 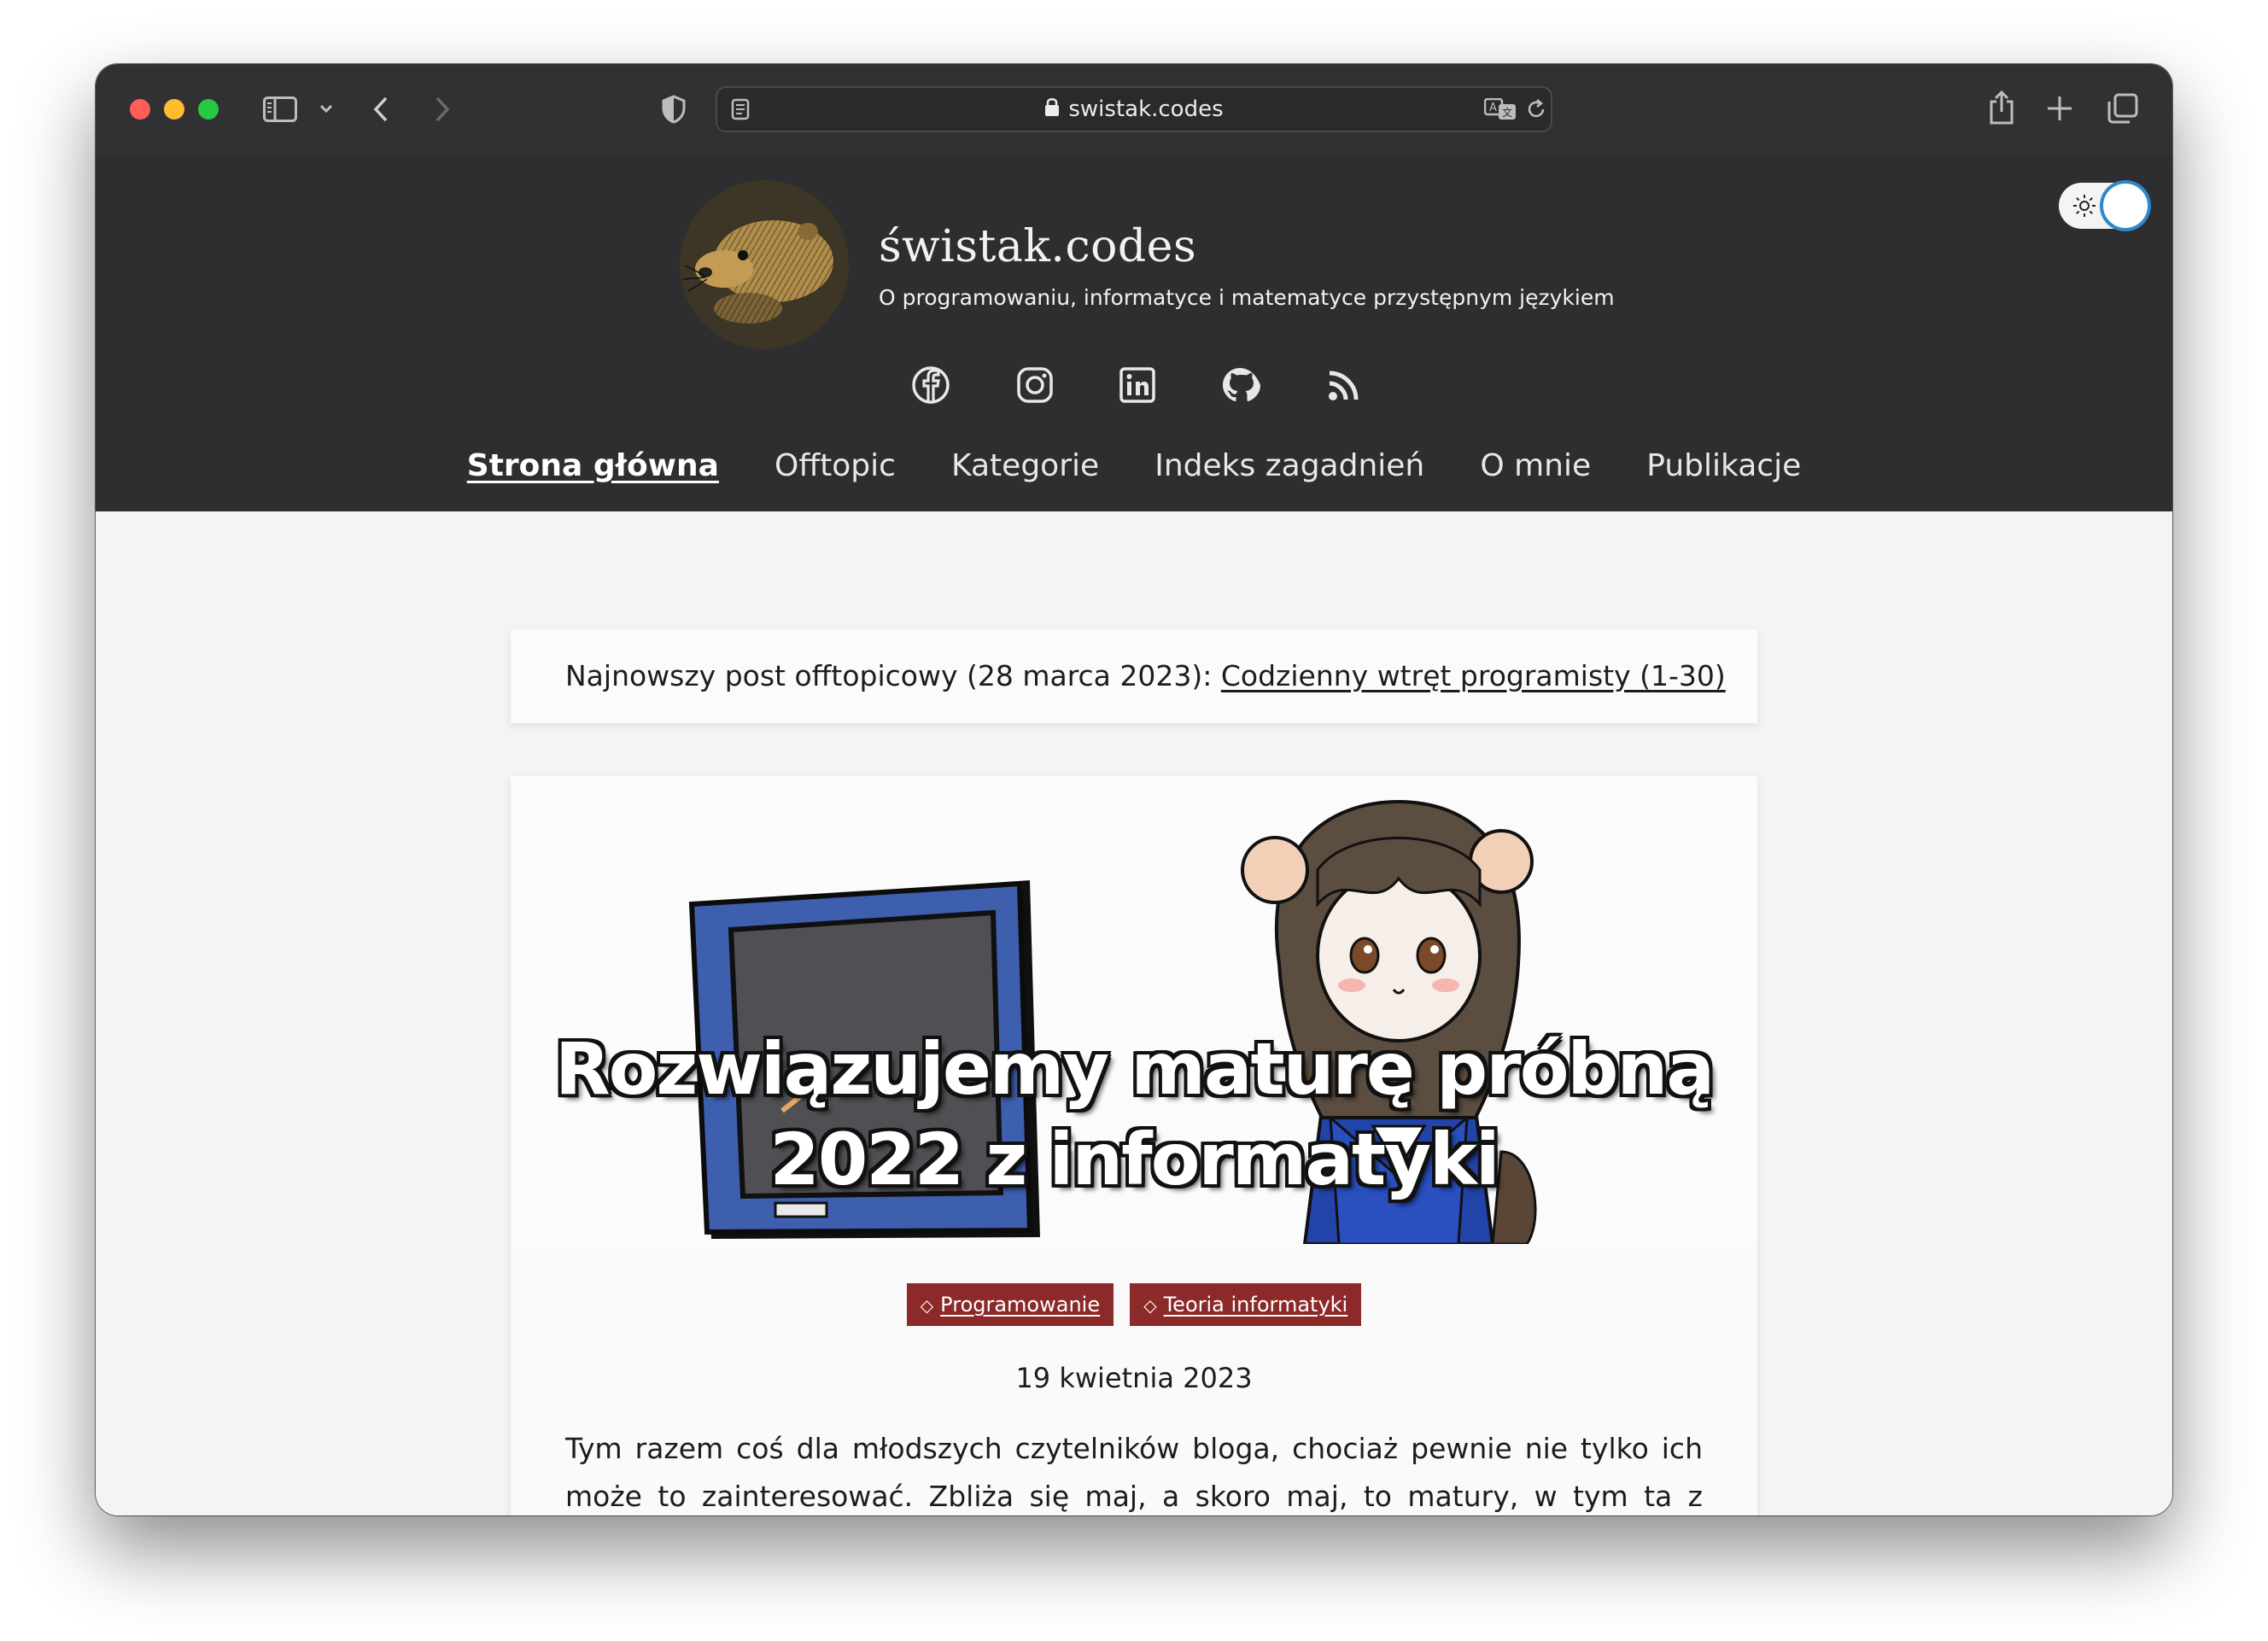 What do you see at coordinates (1535, 466) in the screenshot?
I see `nav-item-about: O mnie` at bounding box center [1535, 466].